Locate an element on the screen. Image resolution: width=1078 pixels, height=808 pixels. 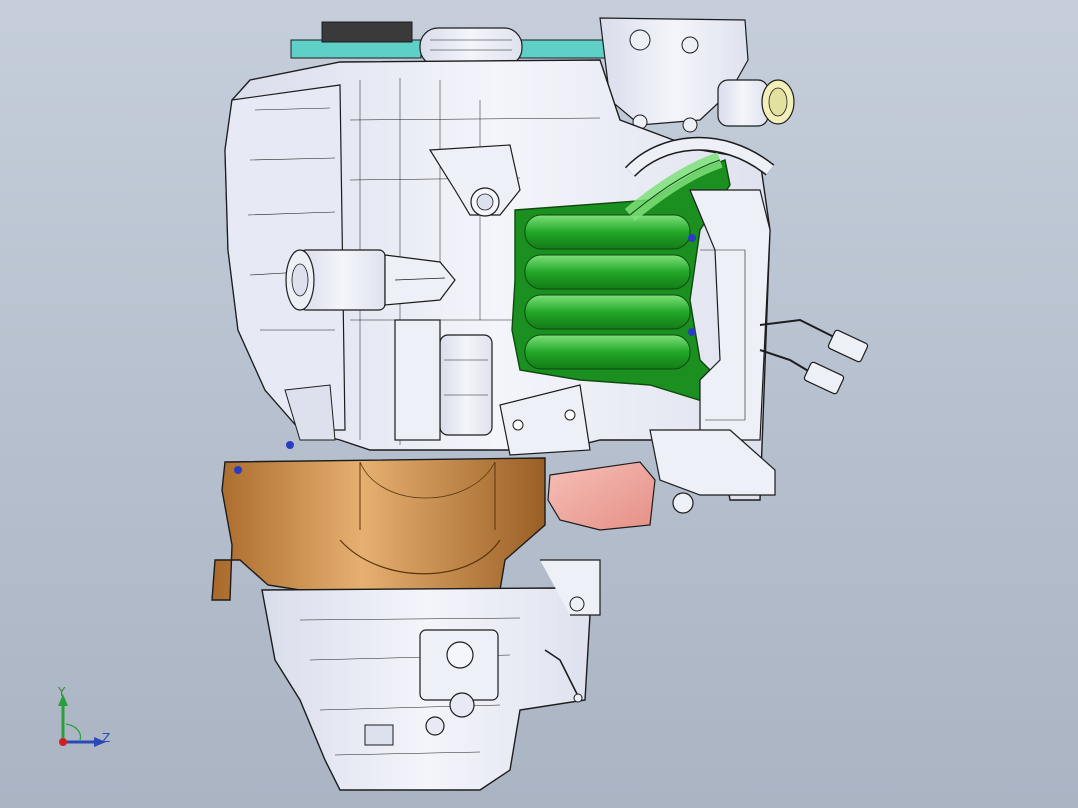
oil-filler-cap is located at coordinates (756, 103).